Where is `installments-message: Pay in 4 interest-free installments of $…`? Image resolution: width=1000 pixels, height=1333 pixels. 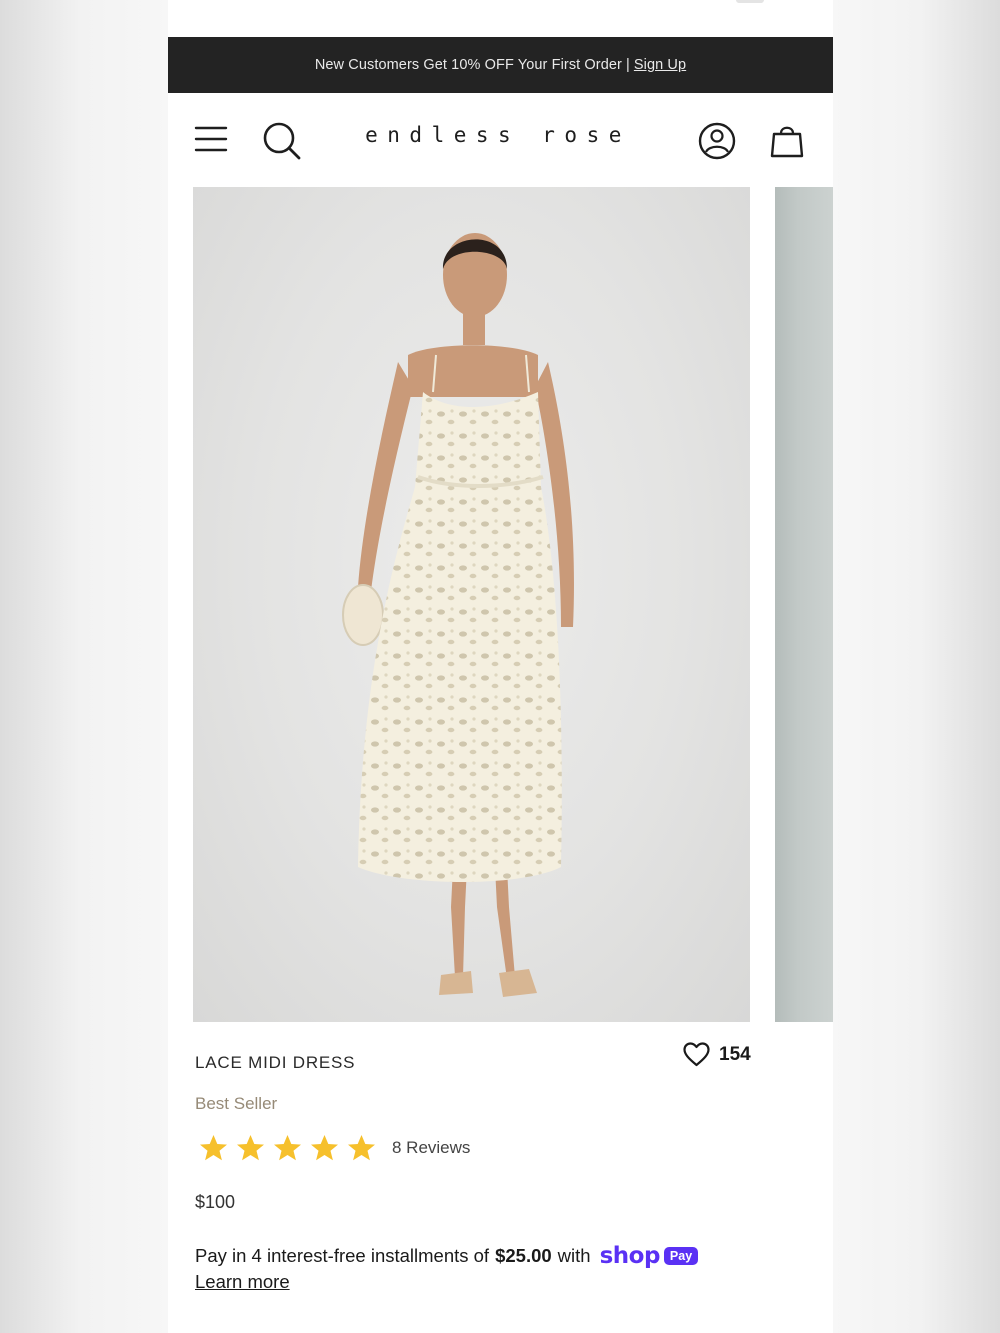 installments-message: Pay in 4 interest-free installments of $… is located at coordinates (447, 1256).